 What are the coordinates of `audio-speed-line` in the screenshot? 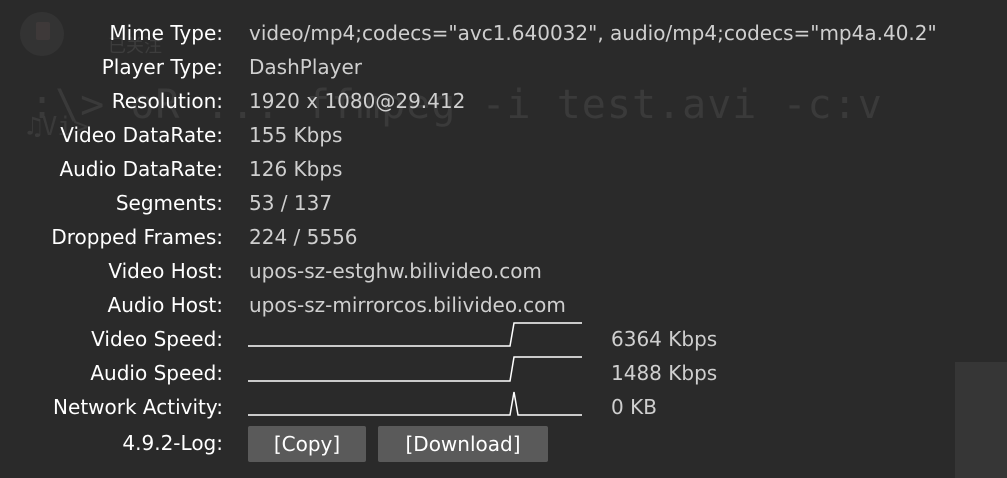 It's located at (415, 369).